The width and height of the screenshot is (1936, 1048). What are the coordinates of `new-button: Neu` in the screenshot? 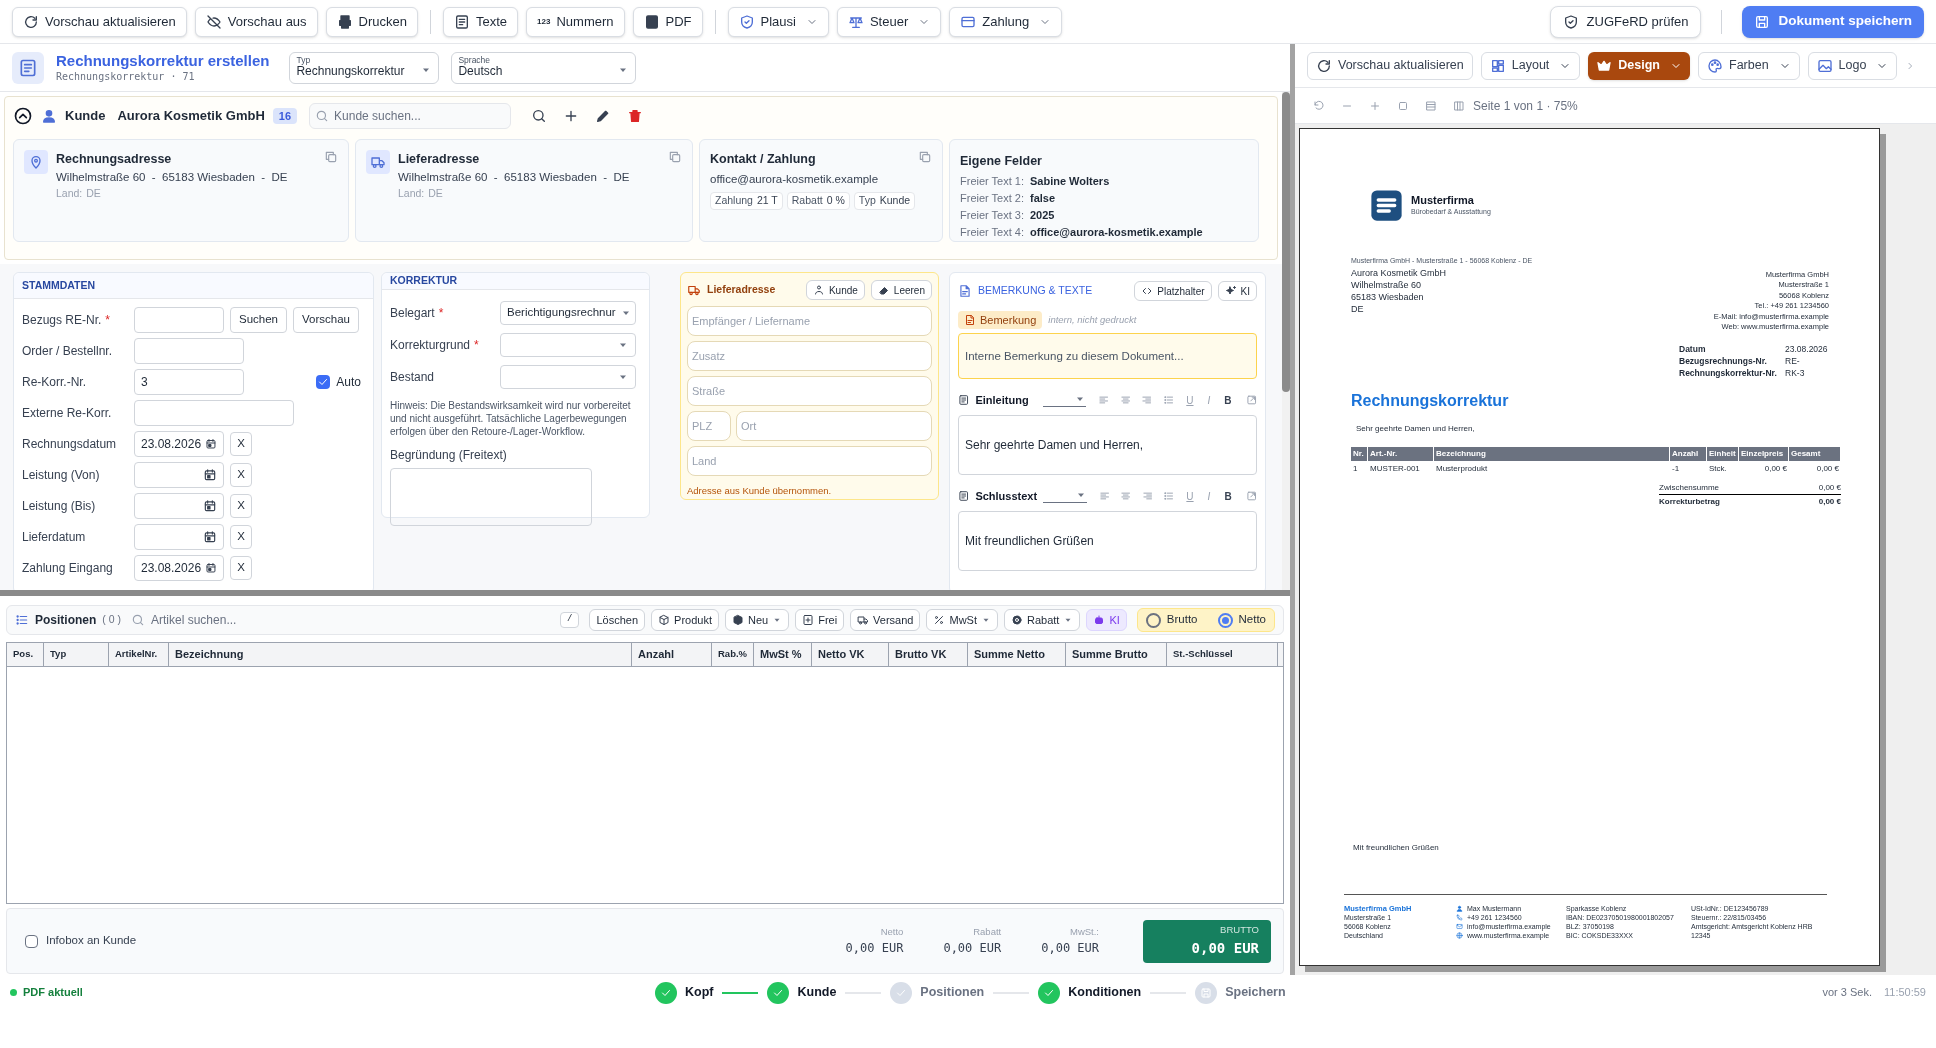 It's located at (757, 620).